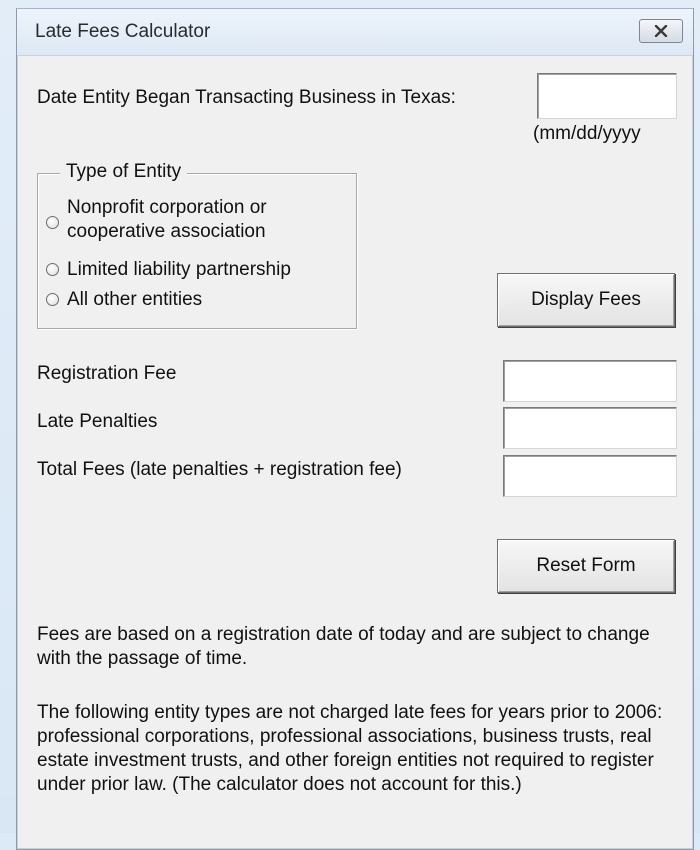  I want to click on close-button, so click(661, 31).